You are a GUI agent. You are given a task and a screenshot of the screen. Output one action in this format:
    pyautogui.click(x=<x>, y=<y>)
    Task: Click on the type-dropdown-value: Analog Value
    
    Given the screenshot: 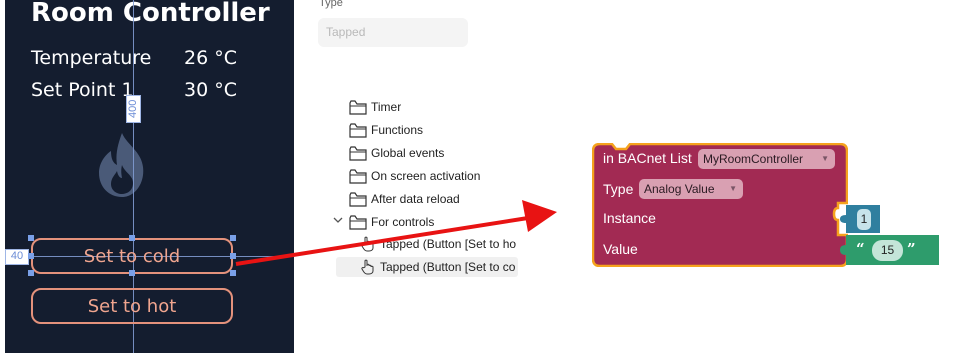 What is the action you would take?
    pyautogui.click(x=679, y=189)
    